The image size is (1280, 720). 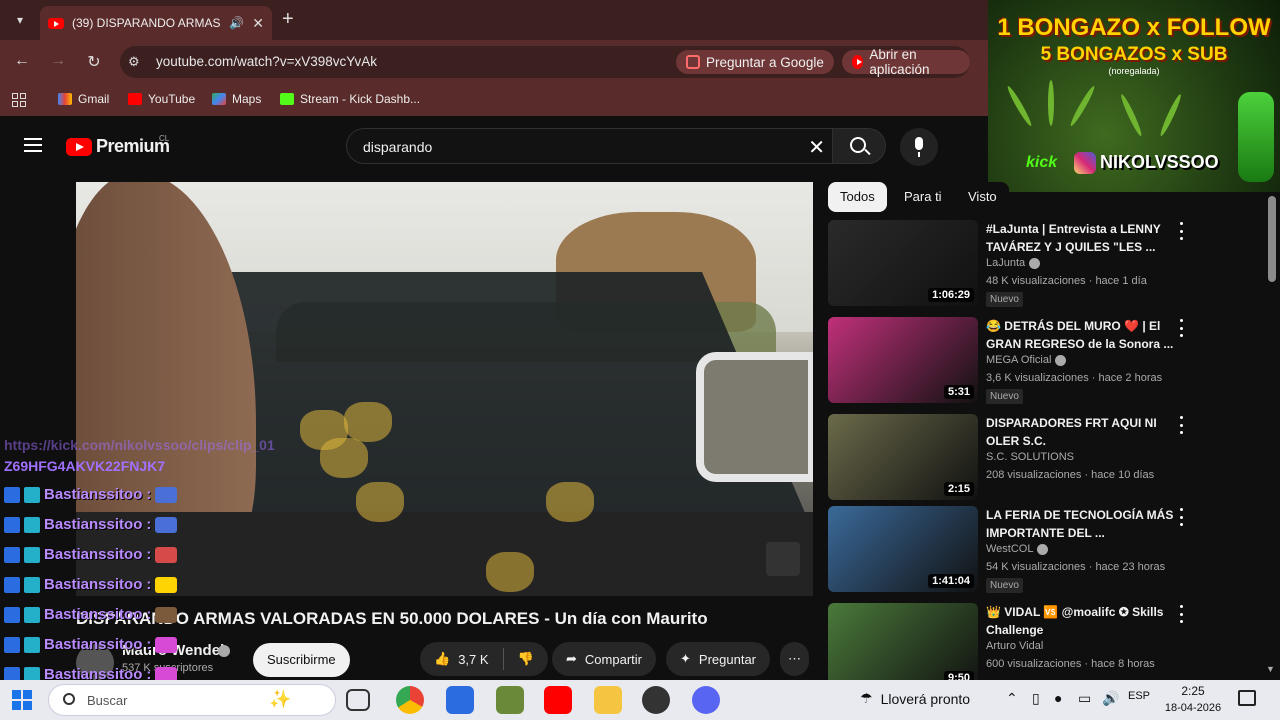 I want to click on tray-overflow-icon: ⌃, so click(x=1012, y=698).